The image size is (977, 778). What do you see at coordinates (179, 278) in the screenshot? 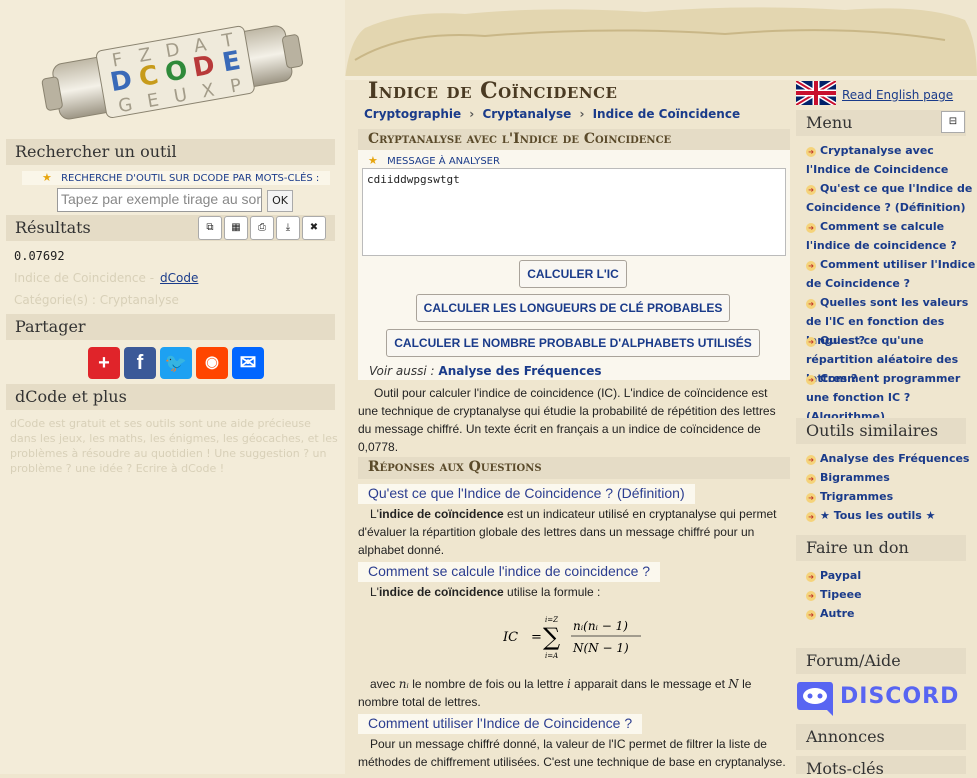
I see `dcode-link: dCode` at bounding box center [179, 278].